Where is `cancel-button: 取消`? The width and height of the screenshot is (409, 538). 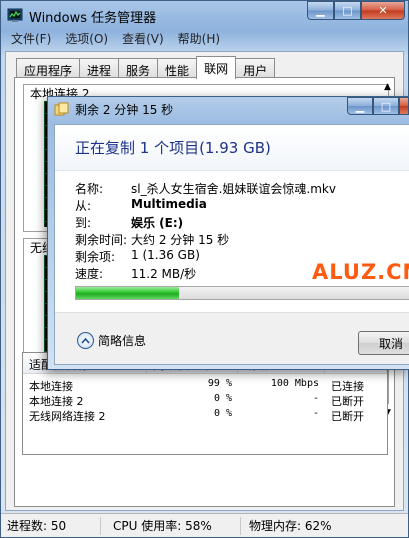 cancel-button: 取消 is located at coordinates (383, 343).